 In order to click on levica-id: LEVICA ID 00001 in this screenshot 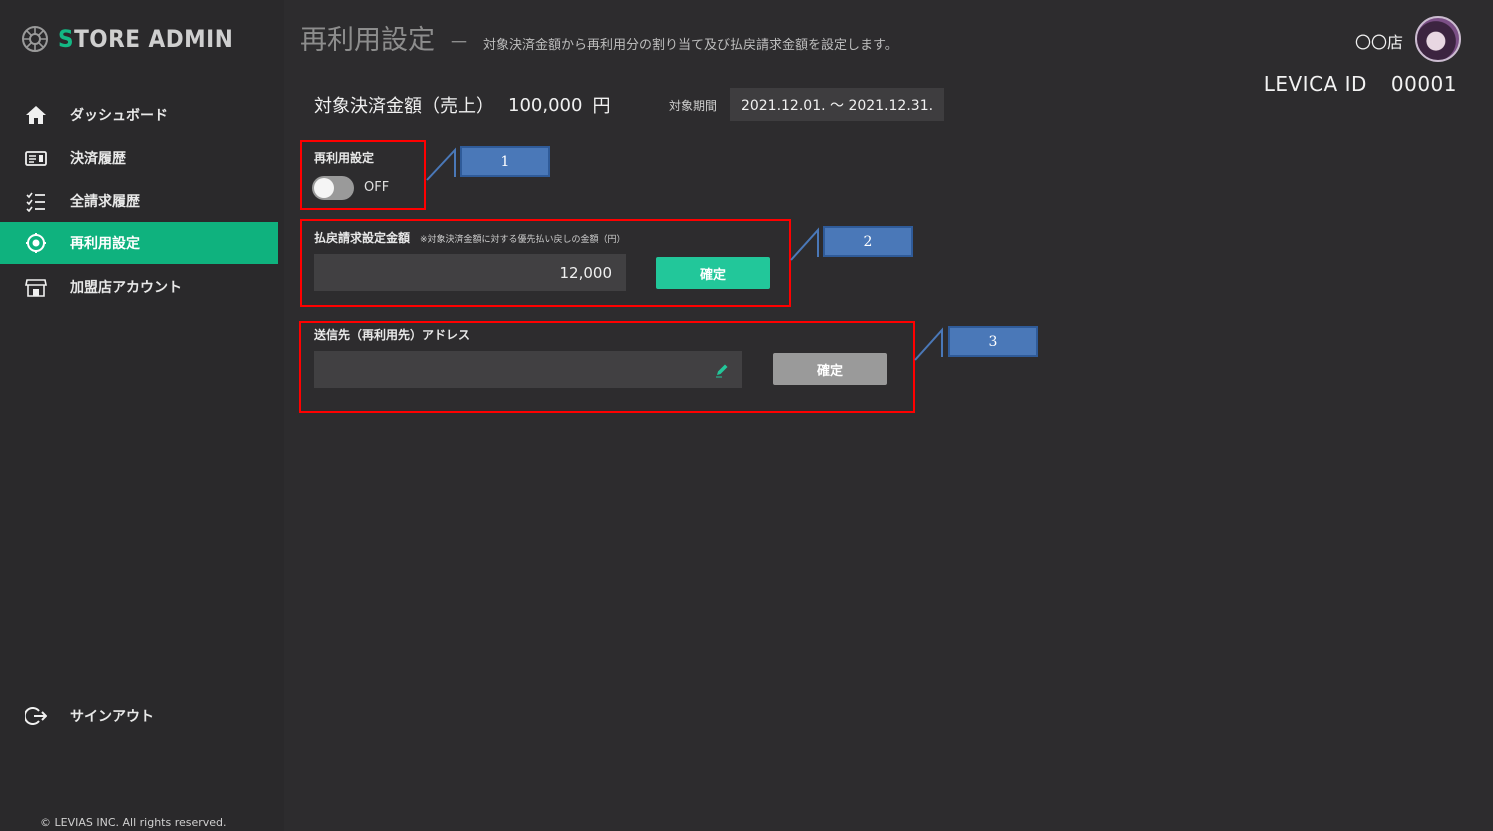, I will do `click(1360, 84)`.